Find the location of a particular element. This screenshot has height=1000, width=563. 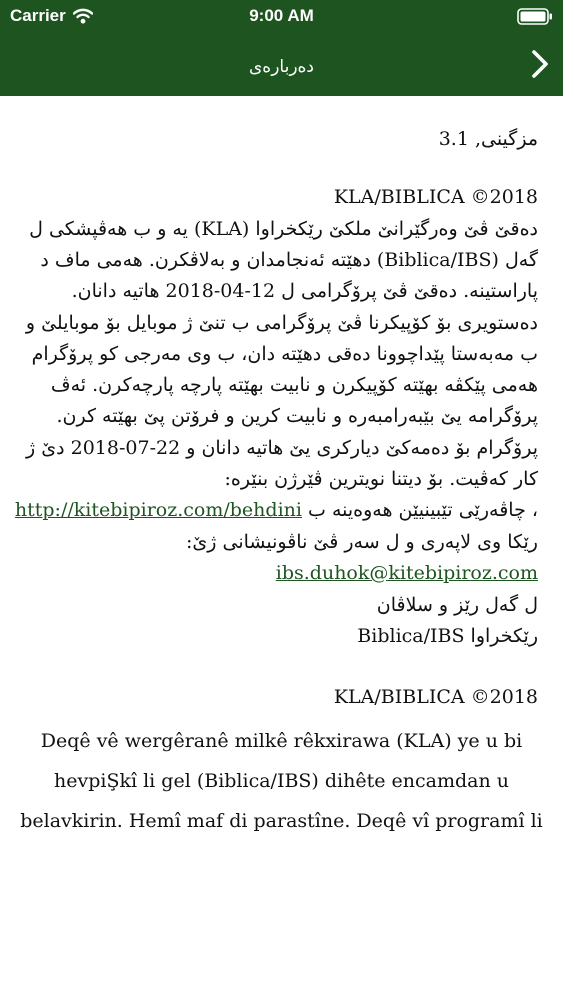

status-bar: Carrier 9:00 AM is located at coordinates (281, 16).